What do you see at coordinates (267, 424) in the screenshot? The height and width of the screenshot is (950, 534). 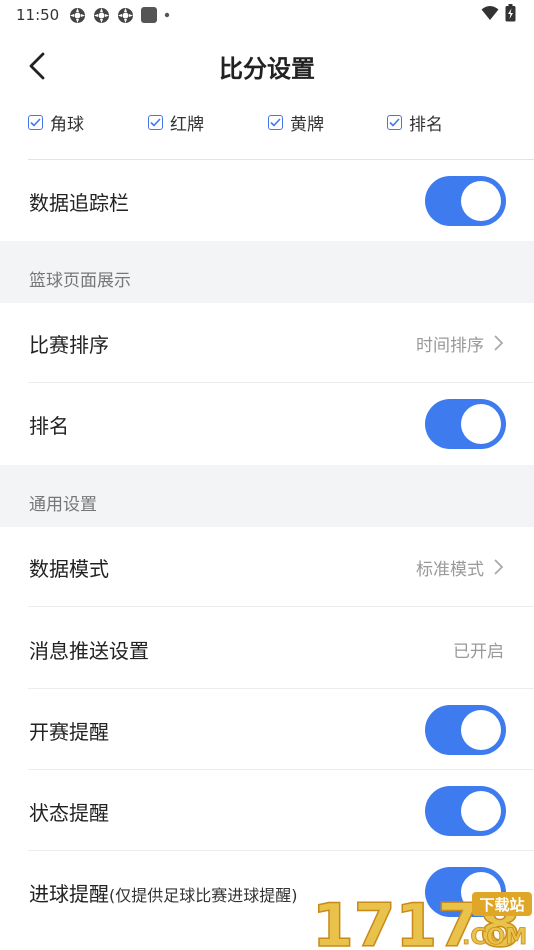 I see `row-ranking: 排名` at bounding box center [267, 424].